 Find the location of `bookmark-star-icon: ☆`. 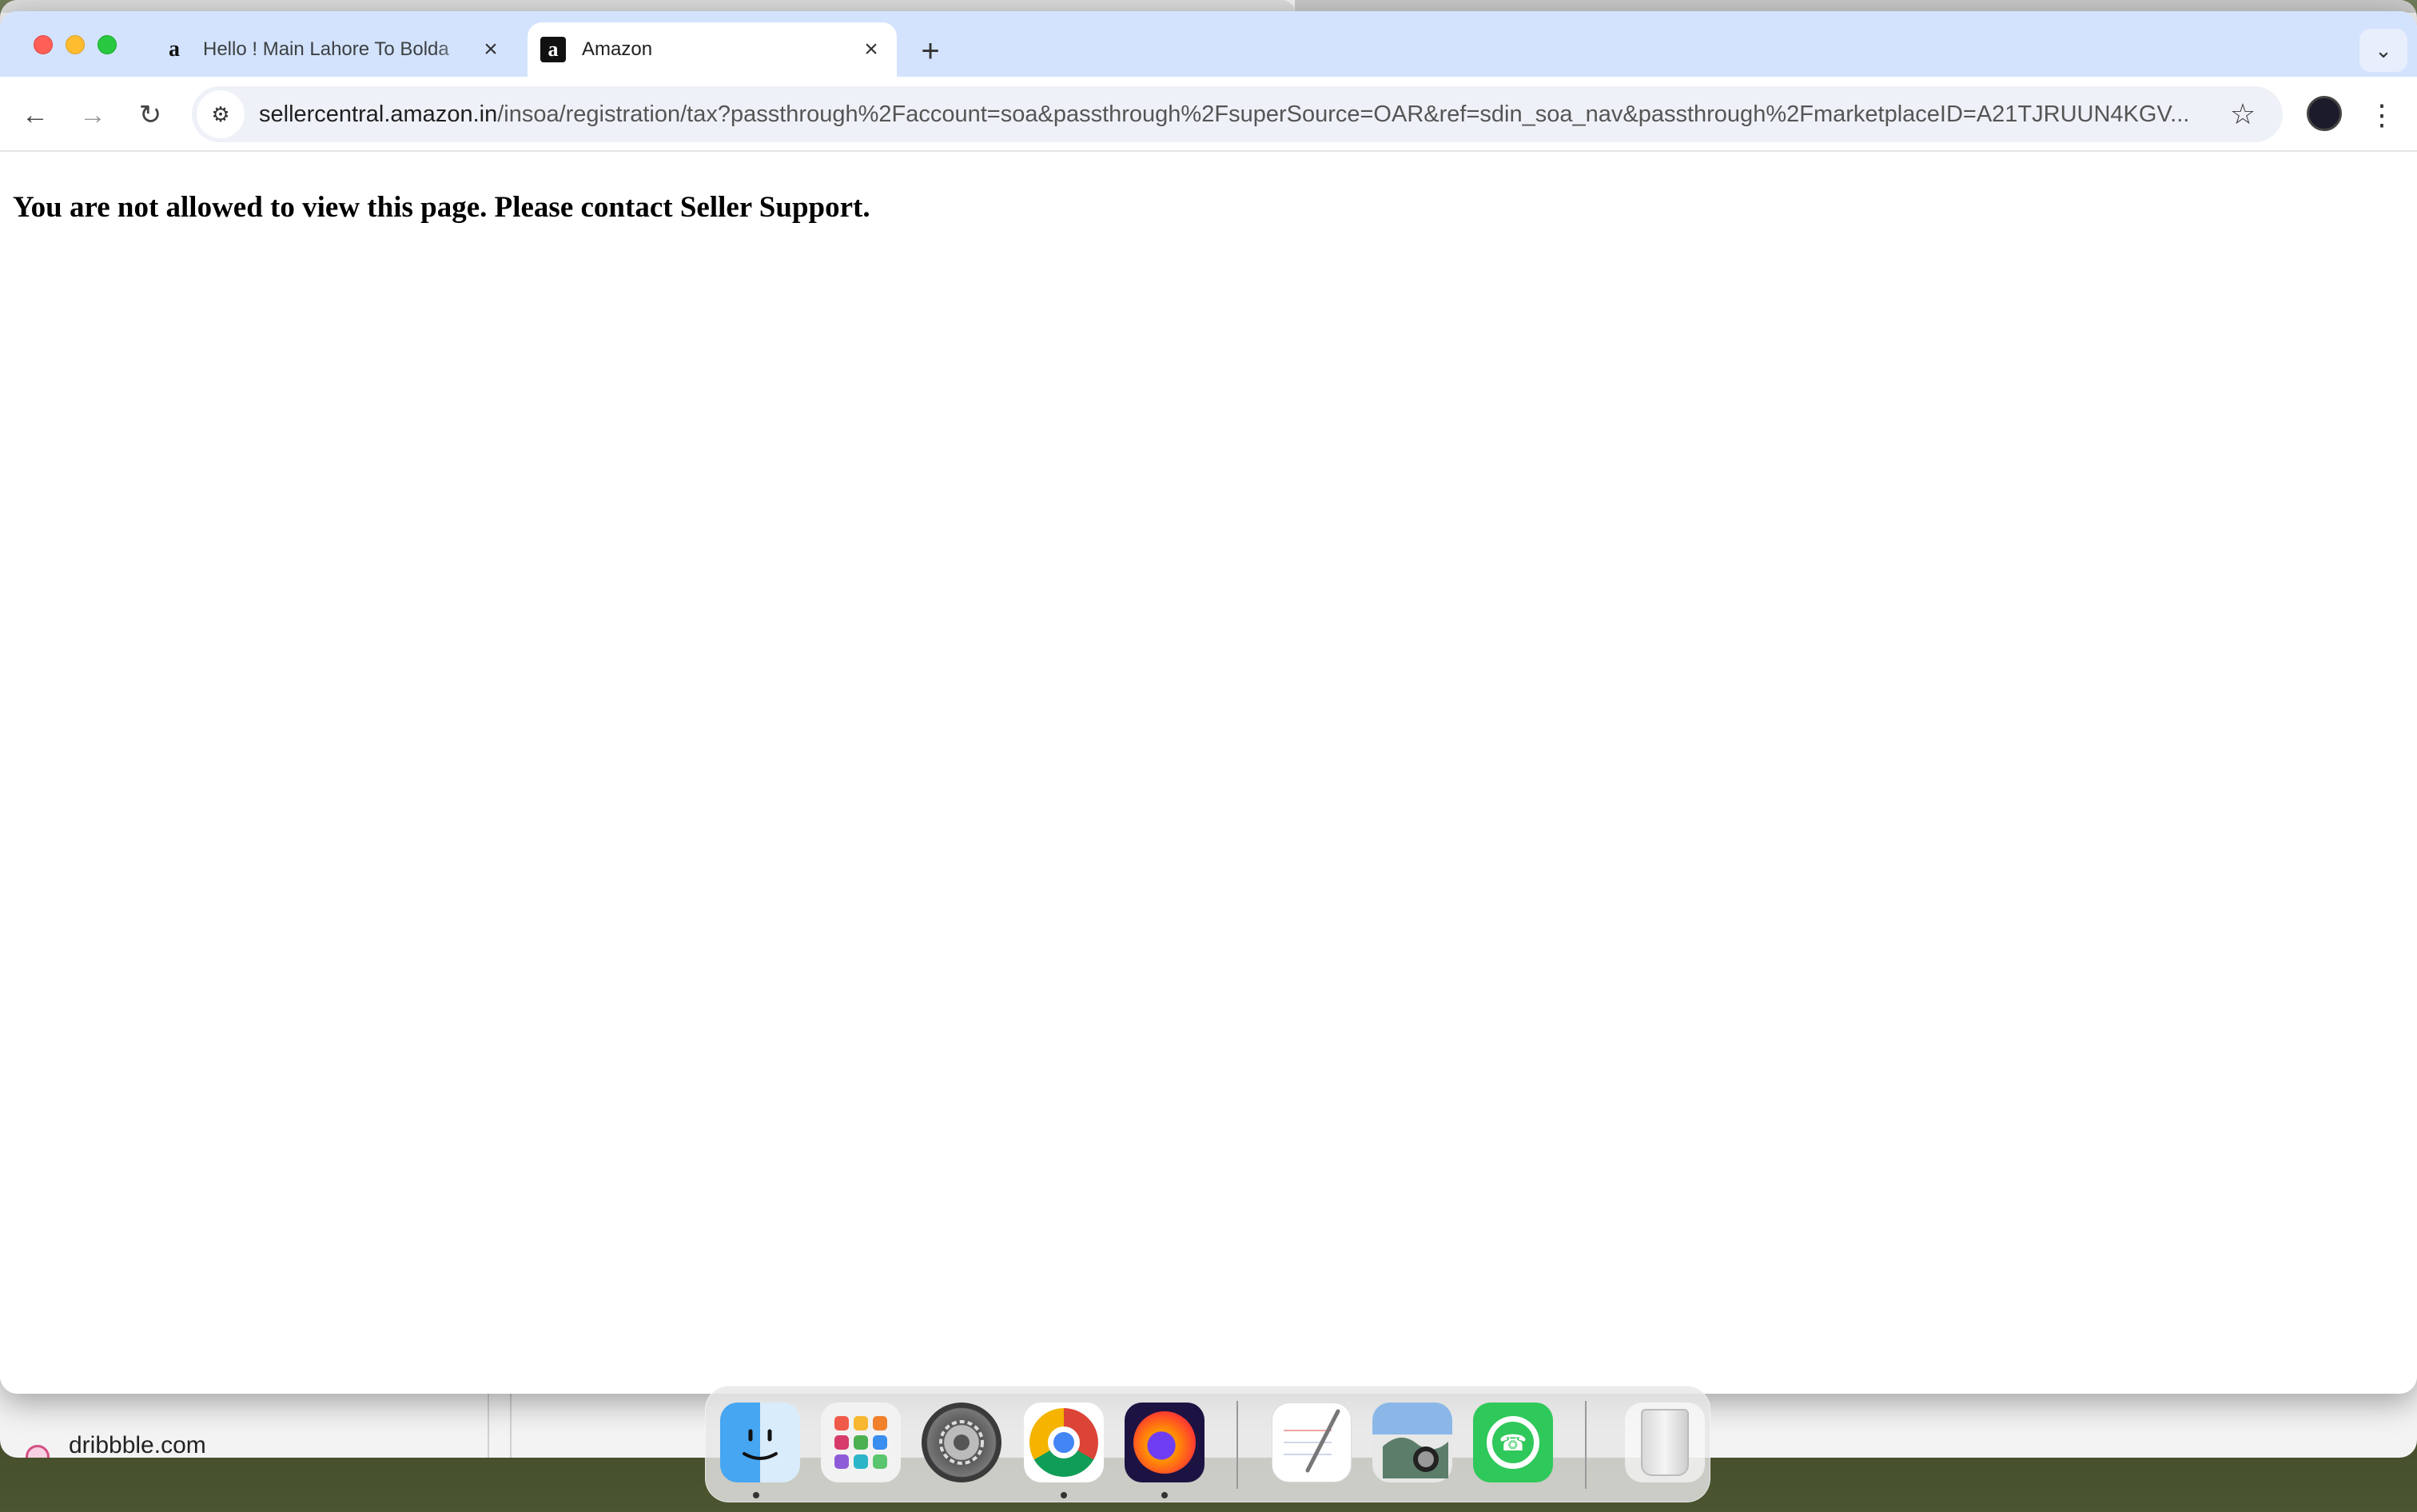

bookmark-star-icon: ☆ is located at coordinates (2242, 114).